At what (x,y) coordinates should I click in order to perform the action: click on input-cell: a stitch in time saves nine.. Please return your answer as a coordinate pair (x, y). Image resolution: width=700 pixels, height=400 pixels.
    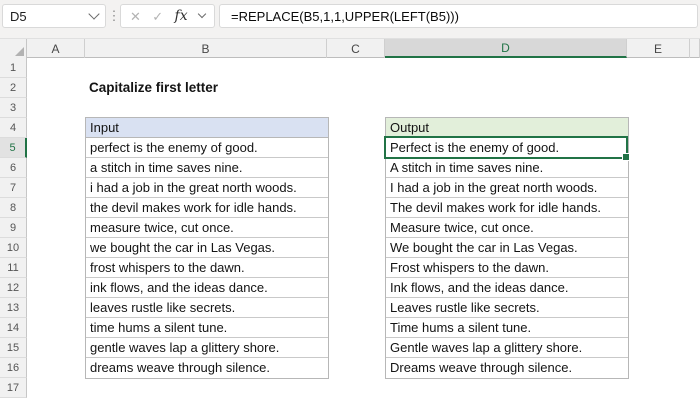
    Looking at the image, I should click on (207, 168).